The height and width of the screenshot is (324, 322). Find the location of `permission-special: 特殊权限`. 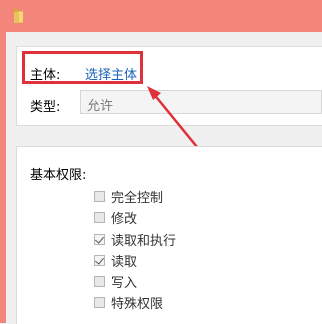

permission-special: 特殊权限 is located at coordinates (129, 303).